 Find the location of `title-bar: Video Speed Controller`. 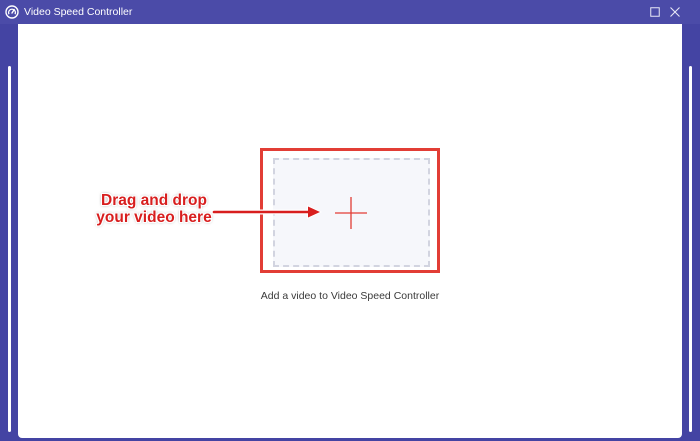

title-bar: Video Speed Controller is located at coordinates (350, 12).